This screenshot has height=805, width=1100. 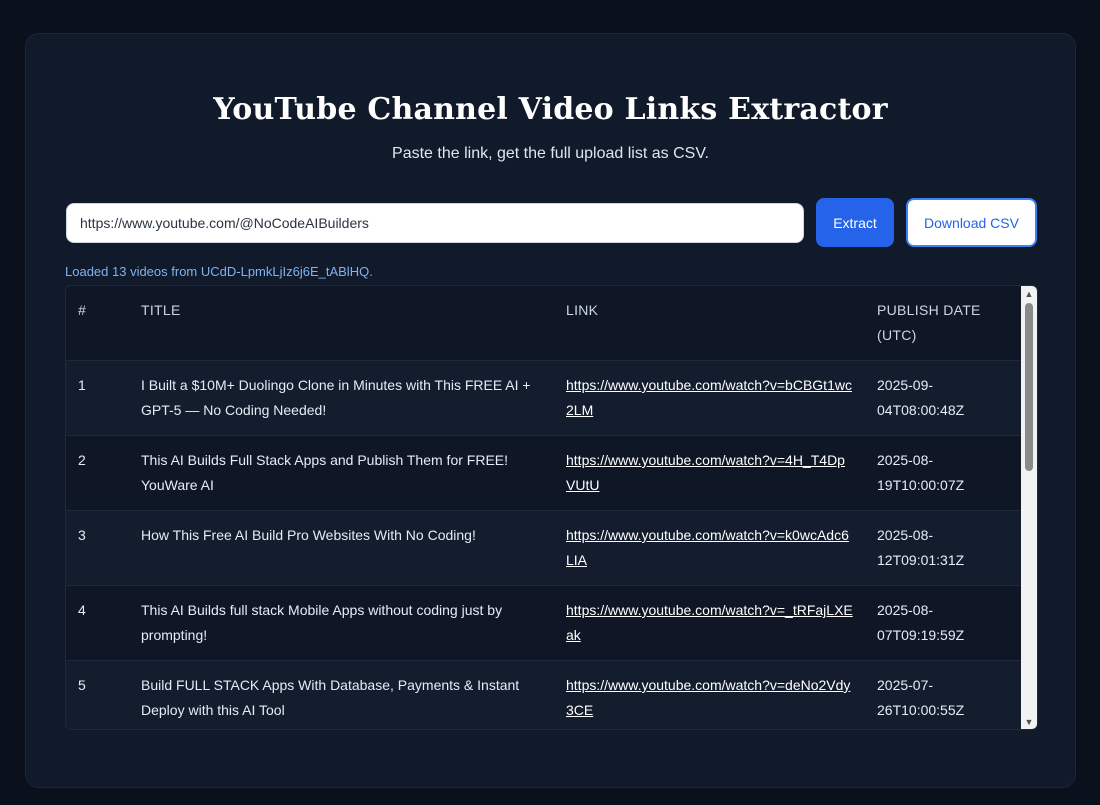 I want to click on row-number: 3, so click(x=97, y=548).